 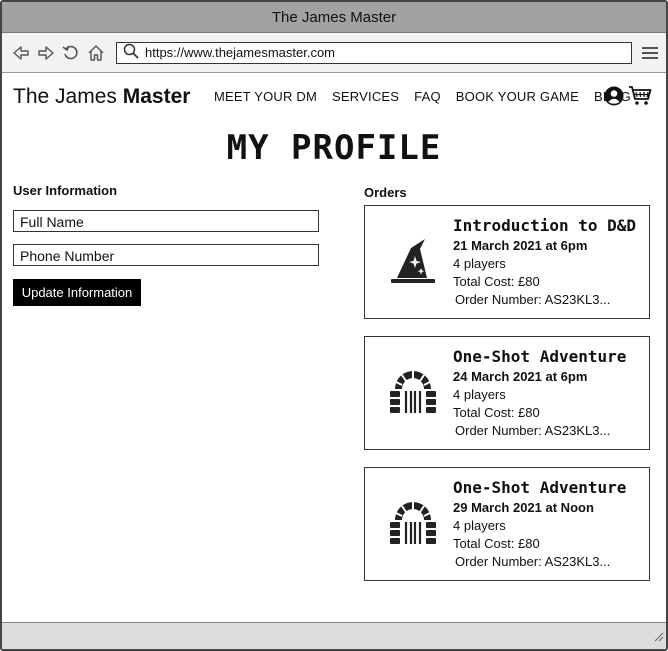 What do you see at coordinates (334, 148) in the screenshot?
I see `page-title: MY PROFILE` at bounding box center [334, 148].